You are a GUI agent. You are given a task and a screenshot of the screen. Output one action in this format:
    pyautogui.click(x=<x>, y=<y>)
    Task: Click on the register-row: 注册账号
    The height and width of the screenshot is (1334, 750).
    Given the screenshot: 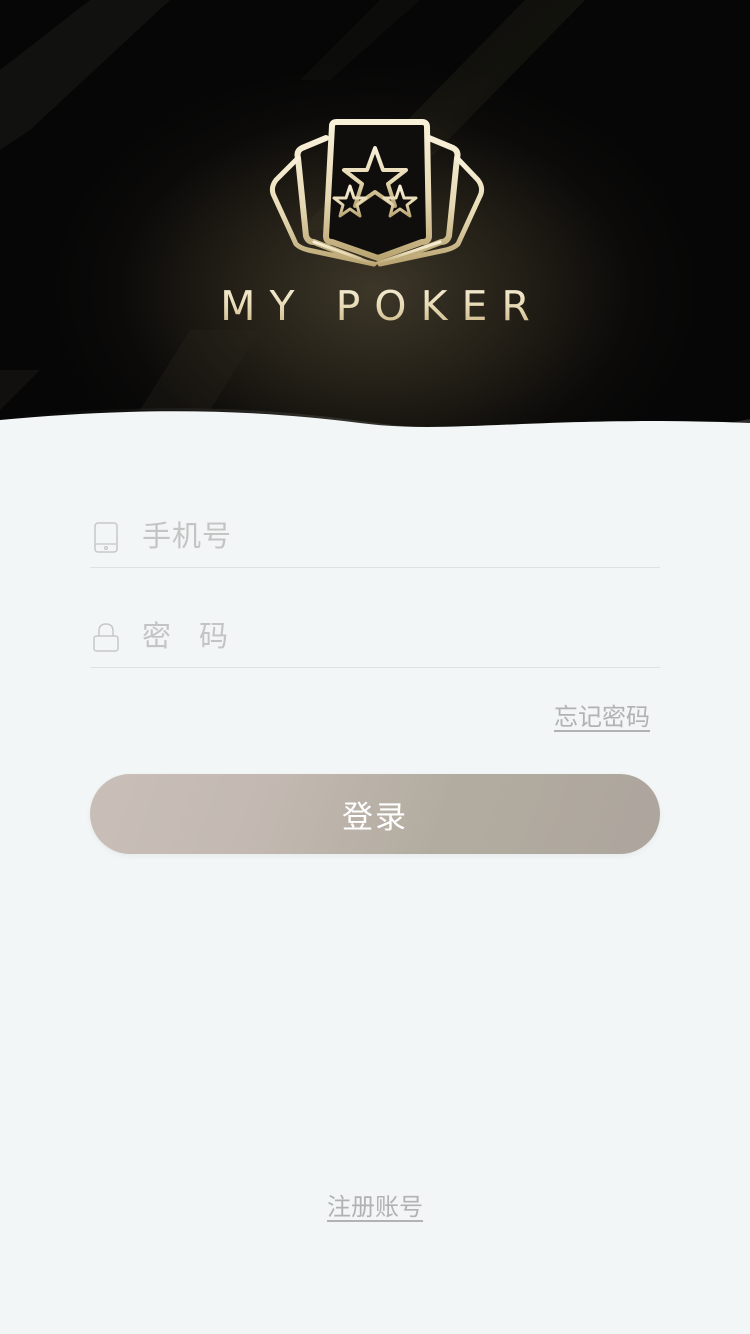 What is the action you would take?
    pyautogui.click(x=375, y=1204)
    